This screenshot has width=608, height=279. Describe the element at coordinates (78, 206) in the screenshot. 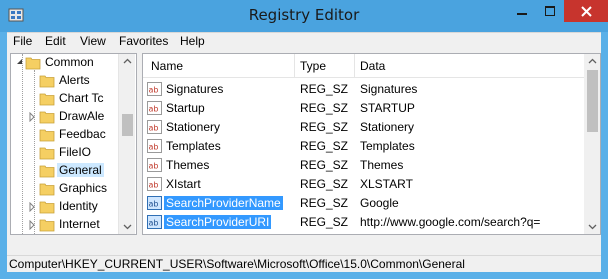

I see `tree-item-label: Identity` at that location.